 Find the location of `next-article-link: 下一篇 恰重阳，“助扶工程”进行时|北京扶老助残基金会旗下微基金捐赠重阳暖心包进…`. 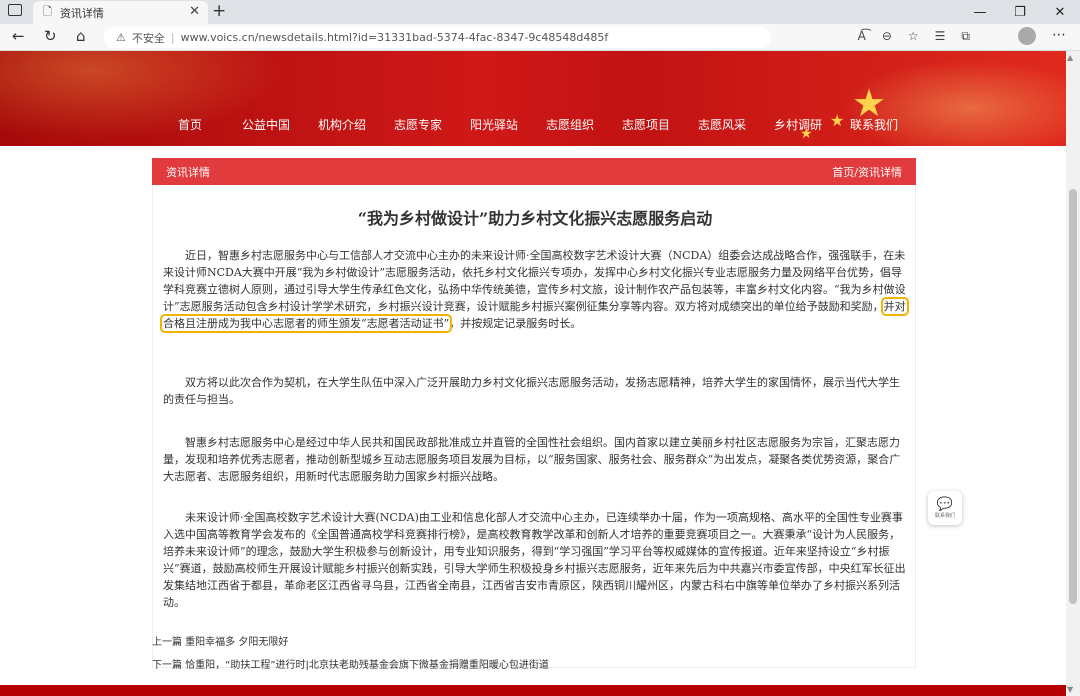

next-article-link: 下一篇 恰重阳，“助扶工程”进行时|北京扶老助残基金会旗下微基金捐赠重阳暖心包进… is located at coordinates (350, 663).